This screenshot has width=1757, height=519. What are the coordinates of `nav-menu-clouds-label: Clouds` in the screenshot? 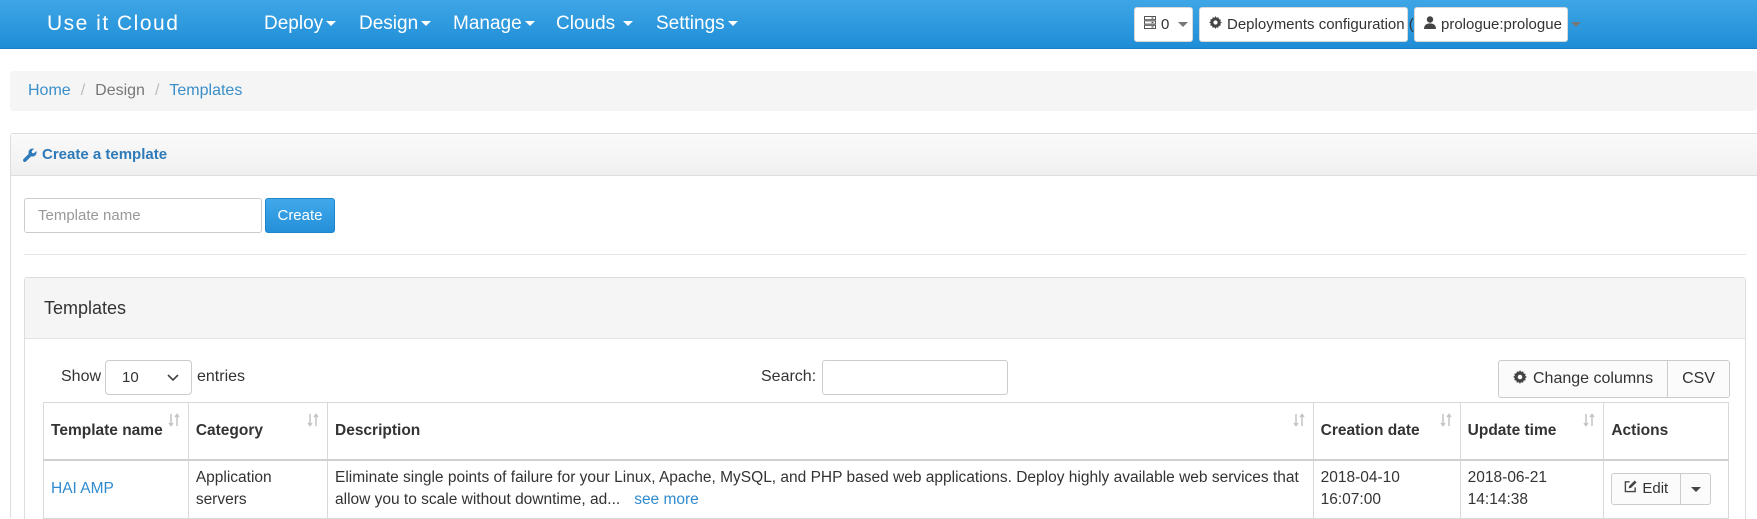 It's located at (586, 23).